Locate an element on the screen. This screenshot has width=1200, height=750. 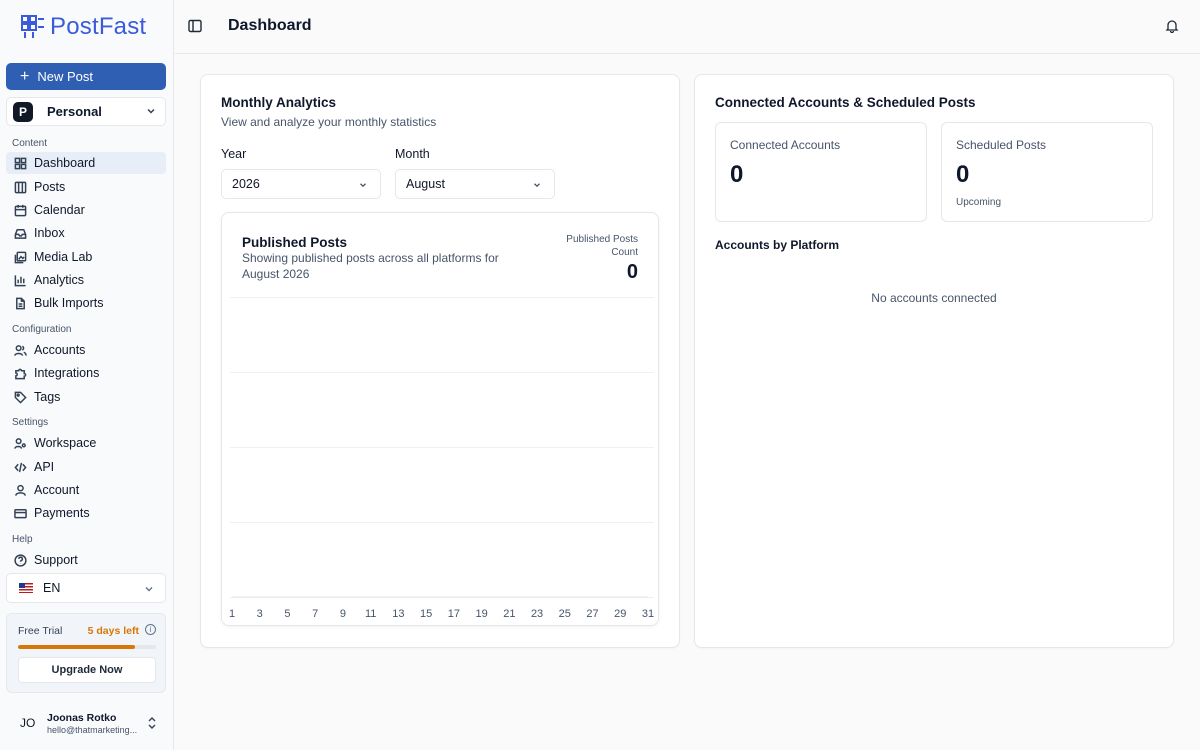
connected-accounts-value: 0 is located at coordinates (737, 174).